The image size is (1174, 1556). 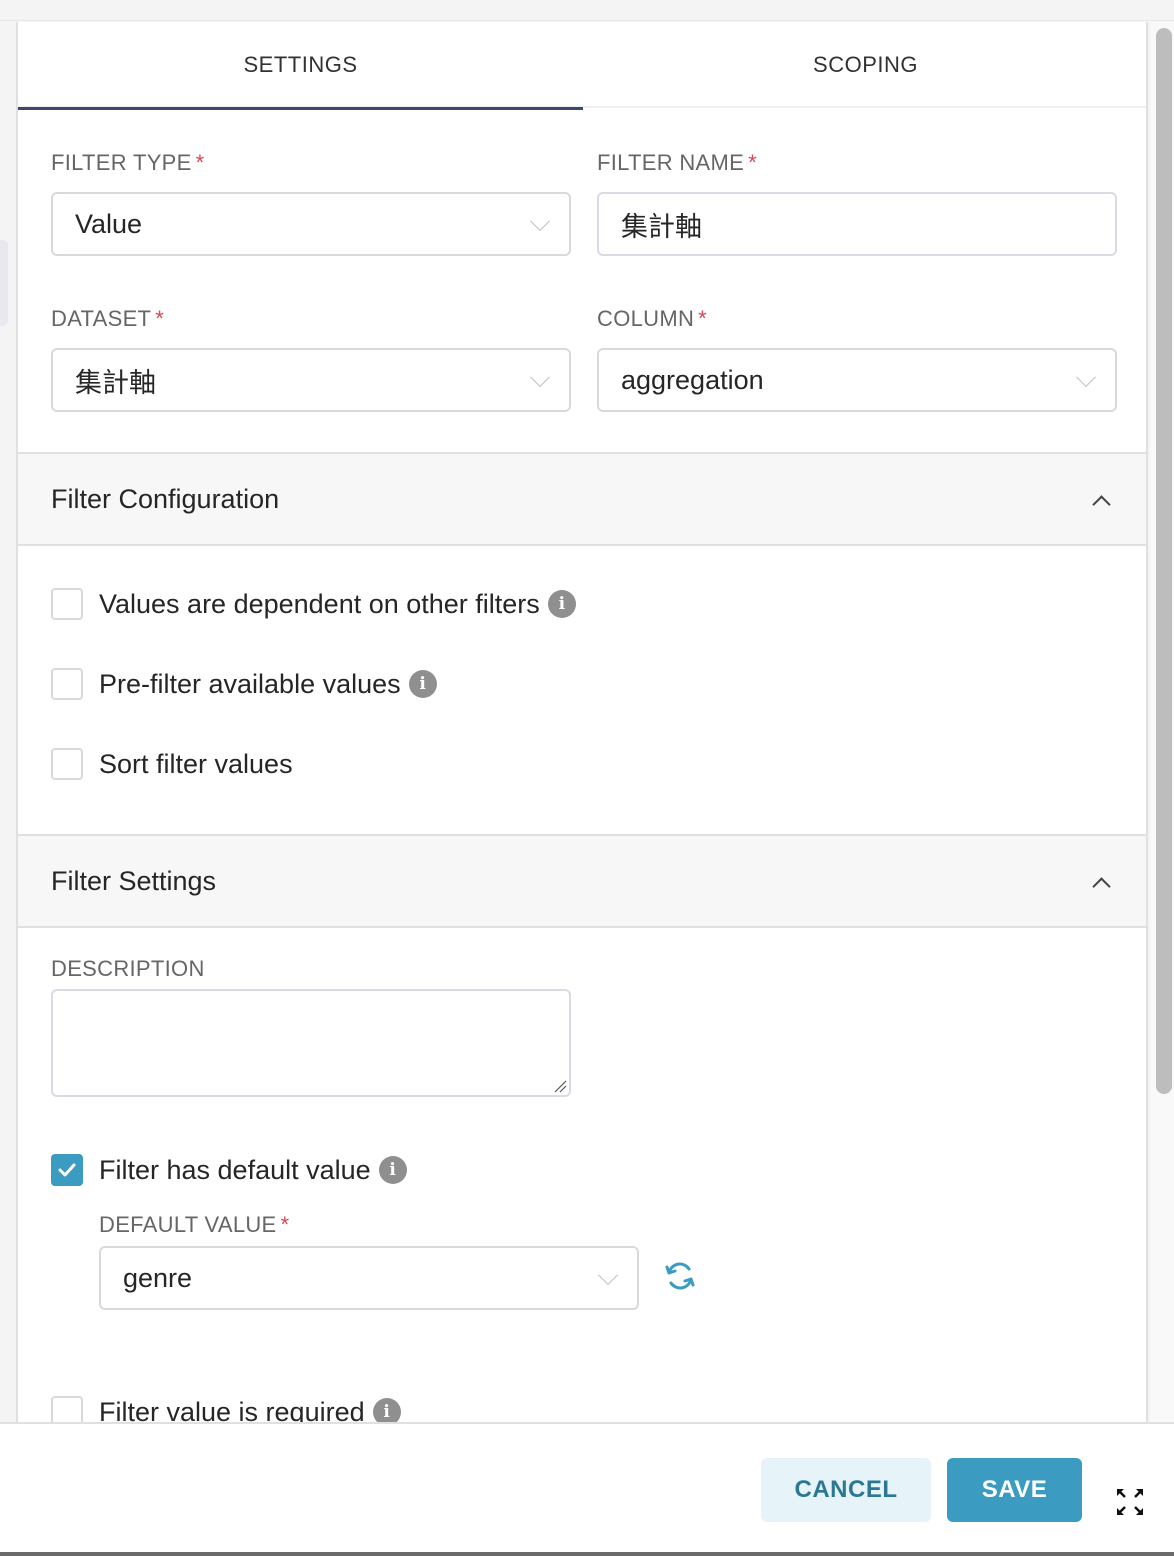 I want to click on filter-type-value: Value, so click(x=109, y=223).